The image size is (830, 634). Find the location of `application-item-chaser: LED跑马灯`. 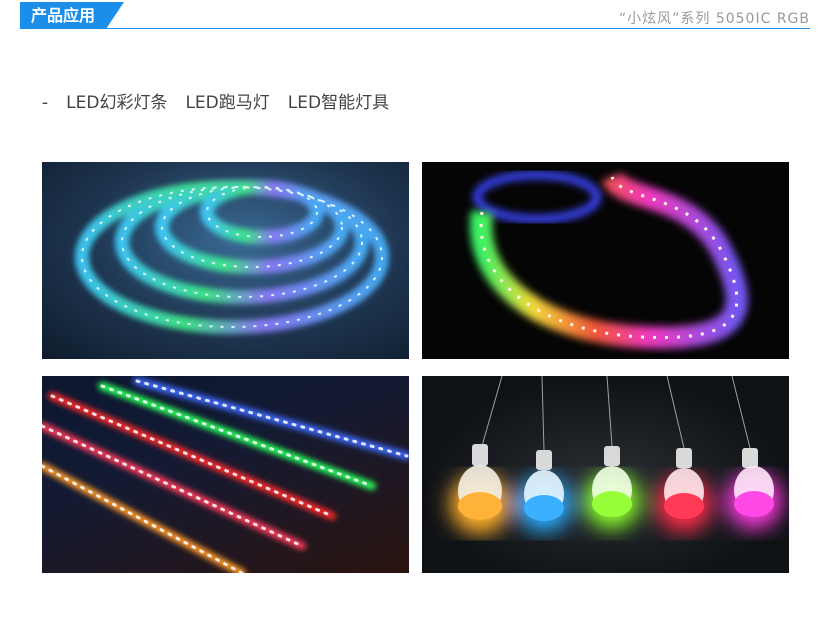

application-item-chaser: LED跑马灯 is located at coordinates (227, 103).